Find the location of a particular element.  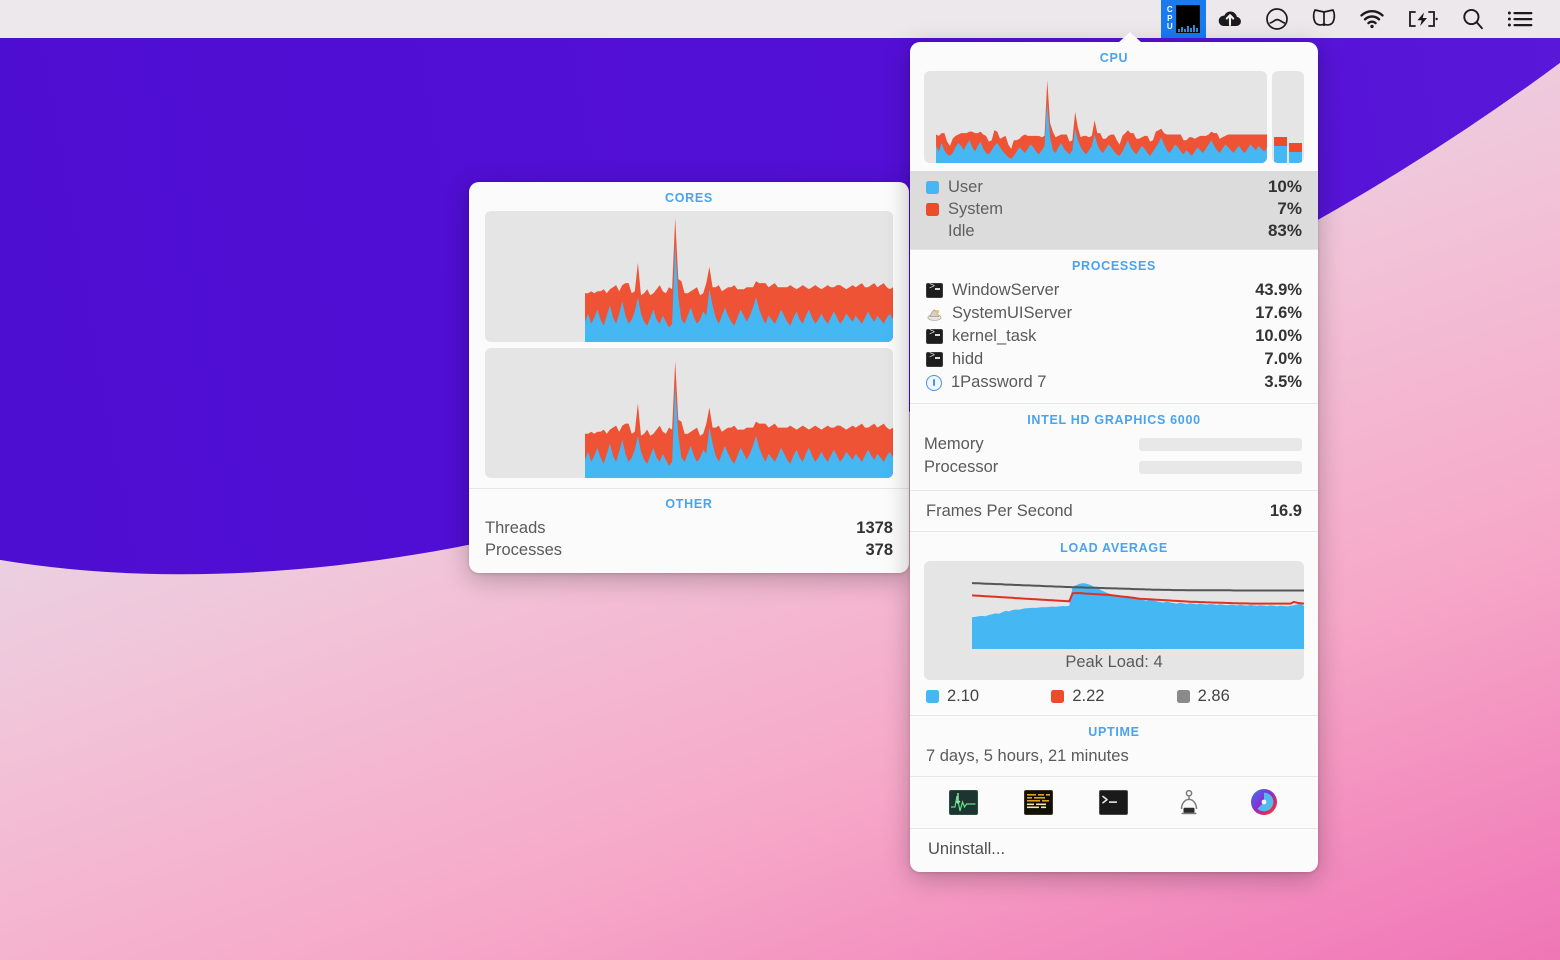

control-center-icon is located at coordinates (1520, 19).